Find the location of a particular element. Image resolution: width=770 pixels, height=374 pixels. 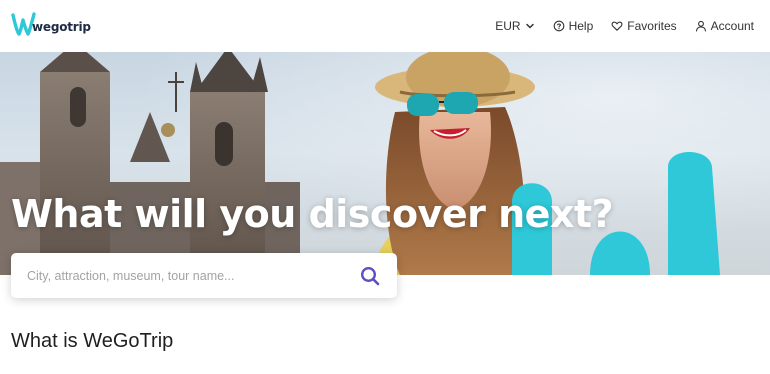

header-nav: EUR Help Favorites Account is located at coordinates (624, 26).